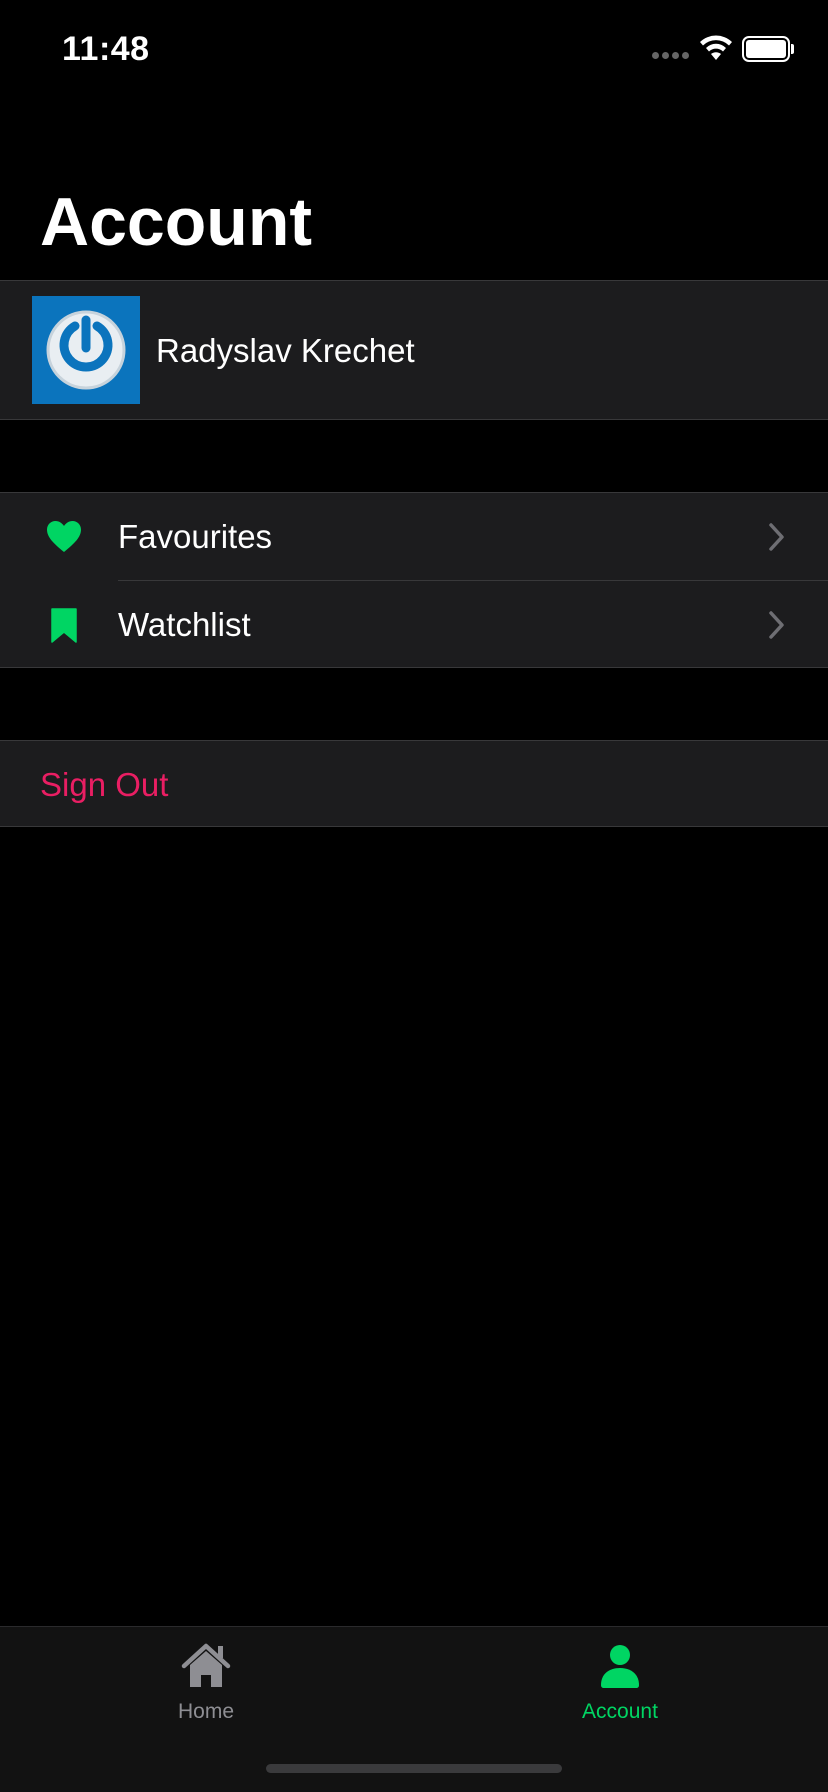 The width and height of the screenshot is (828, 1792). Describe the element at coordinates (106, 49) in the screenshot. I see `status-time: 11:48` at that location.